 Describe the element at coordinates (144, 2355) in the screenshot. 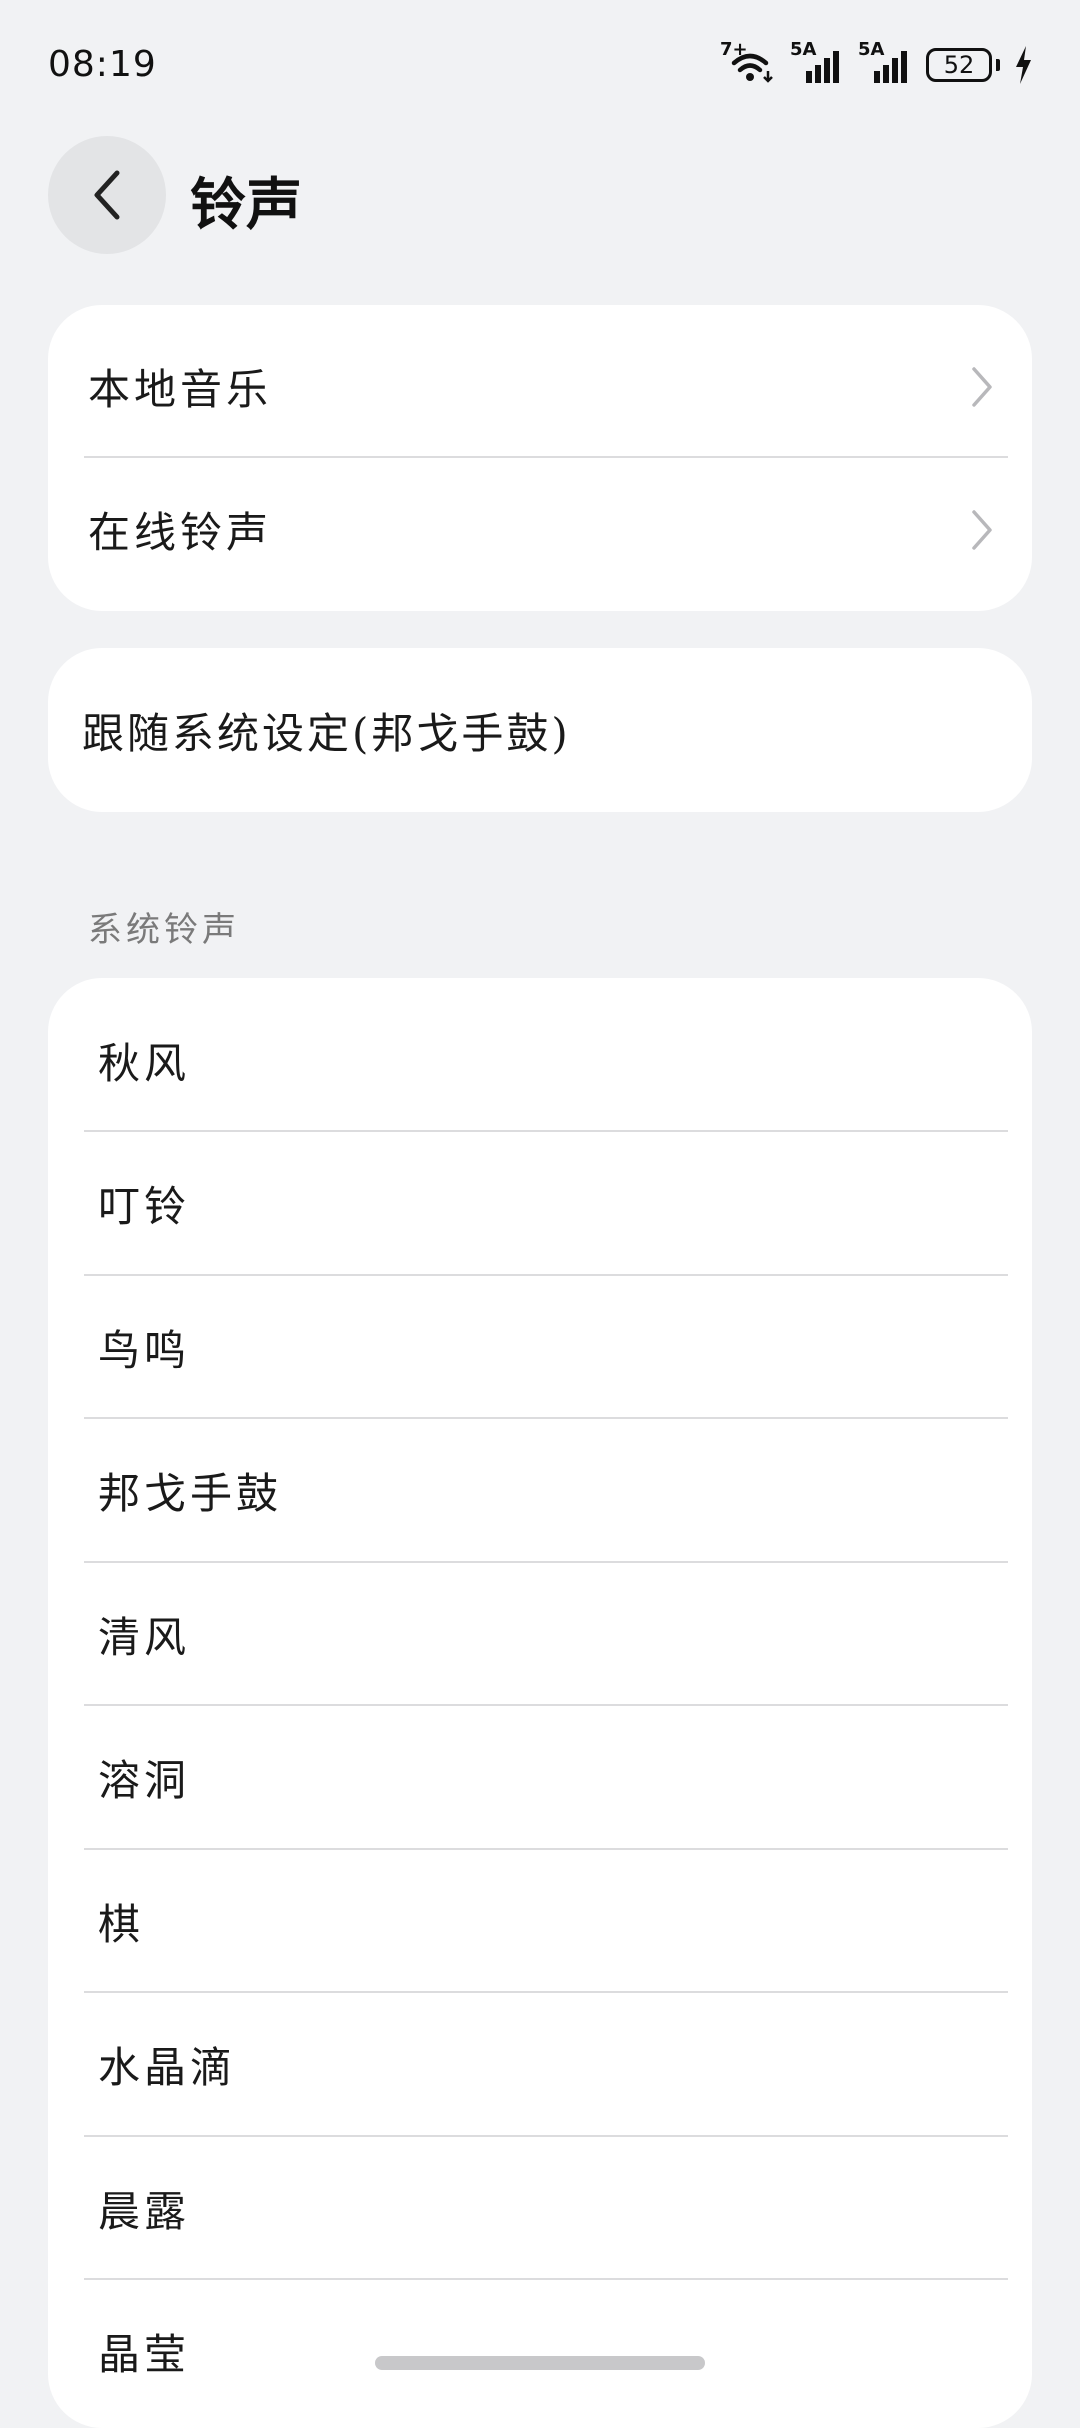

I see `ringtone-label: 晶莹` at that location.